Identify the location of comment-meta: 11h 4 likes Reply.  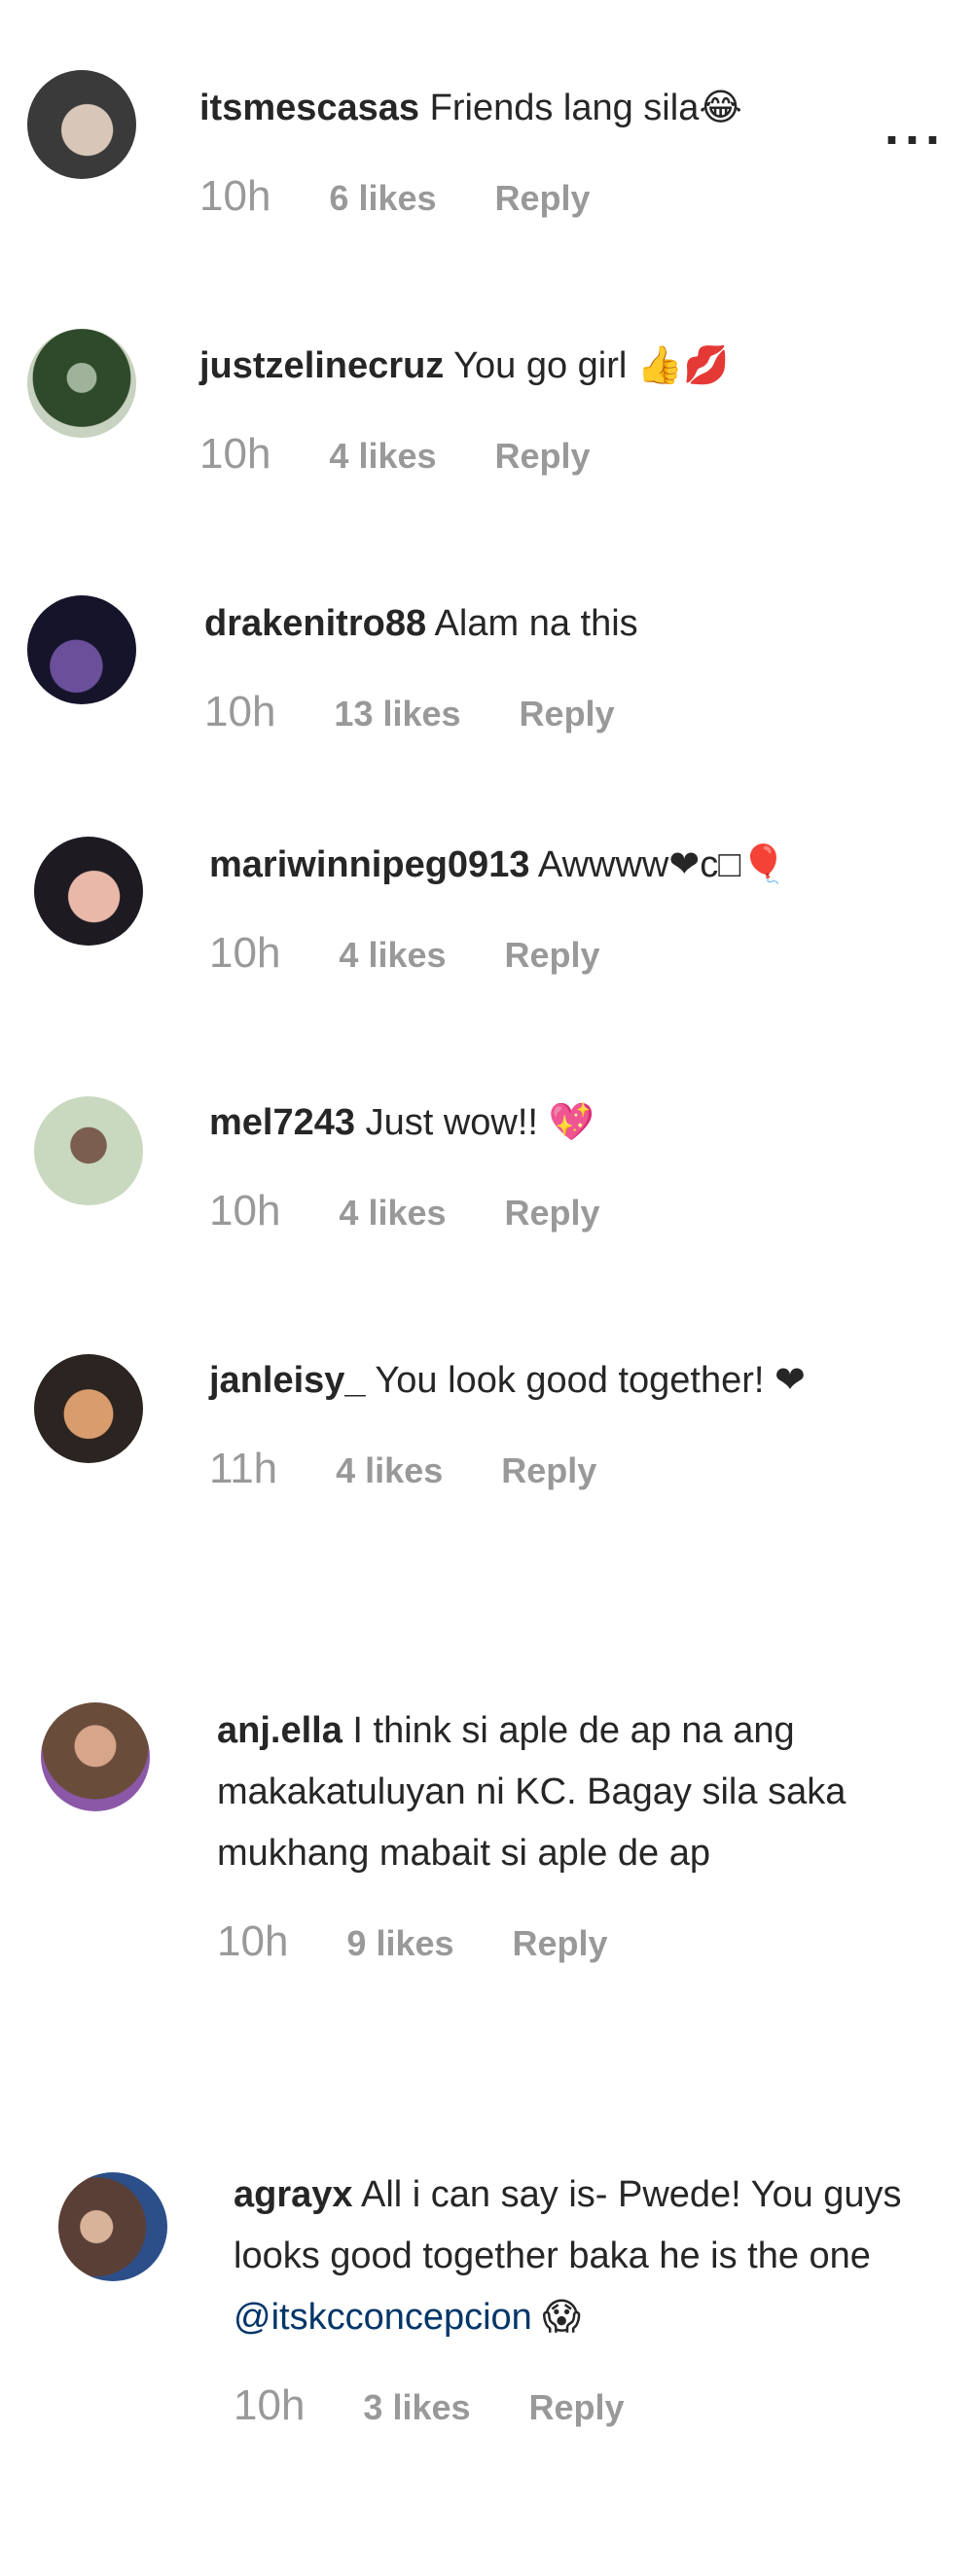
(579, 1469).